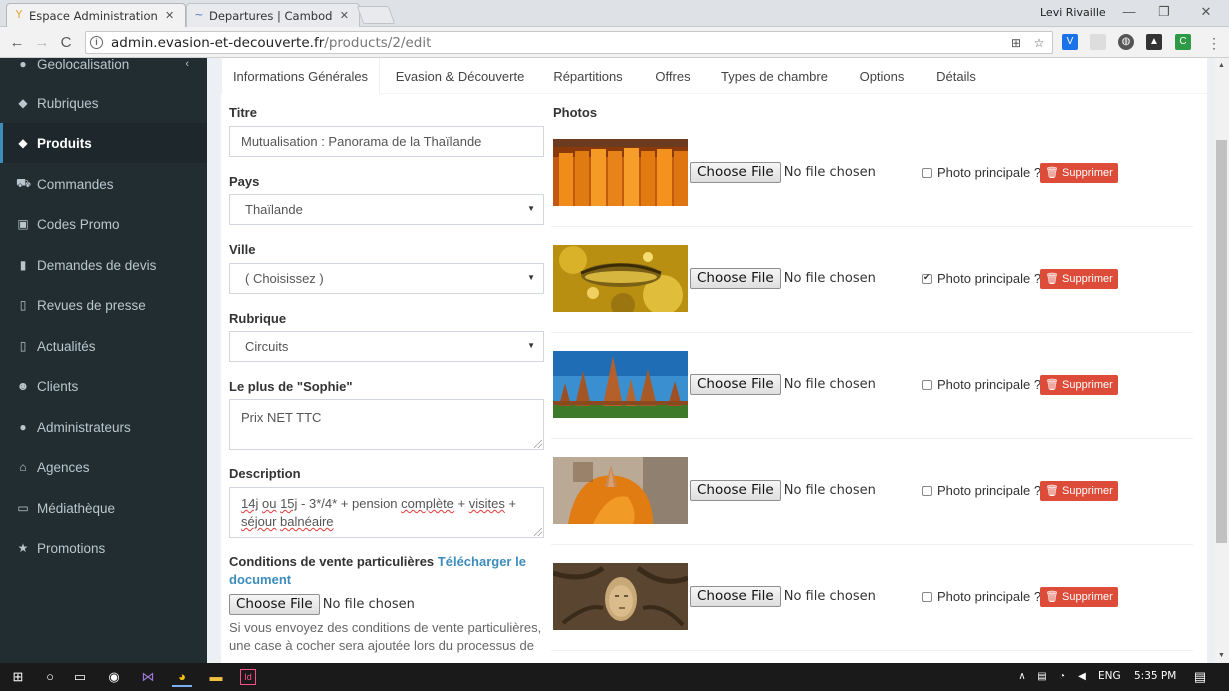  Describe the element at coordinates (1126, 42) in the screenshot. I see `extension-globe-icon: ◍` at that location.